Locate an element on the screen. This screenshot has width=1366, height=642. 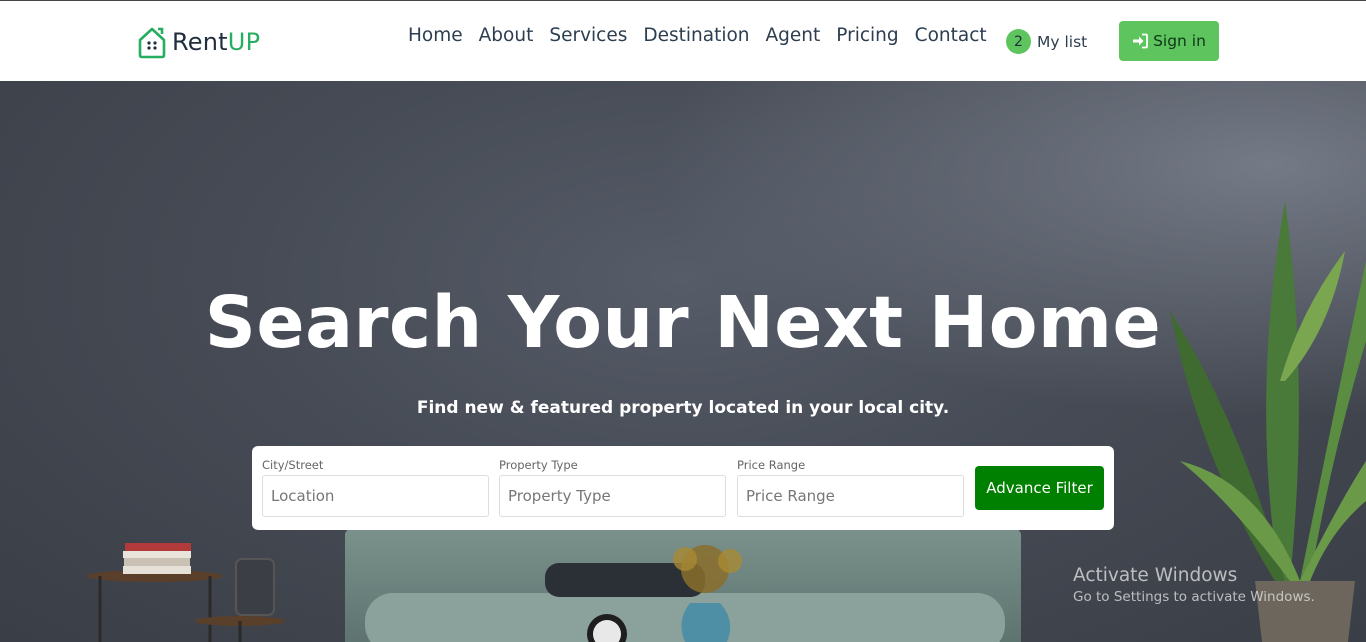
logo-text-main: Rent is located at coordinates (200, 42).